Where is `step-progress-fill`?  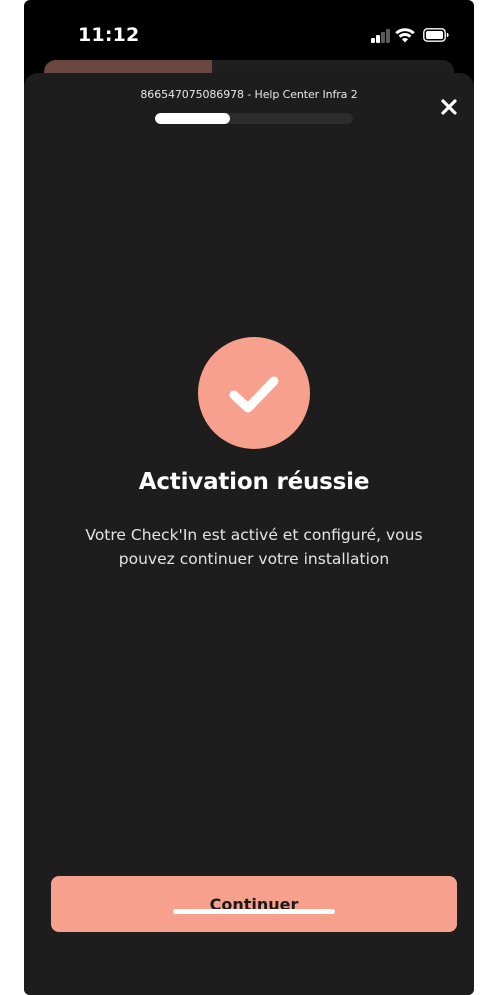 step-progress-fill is located at coordinates (193, 118).